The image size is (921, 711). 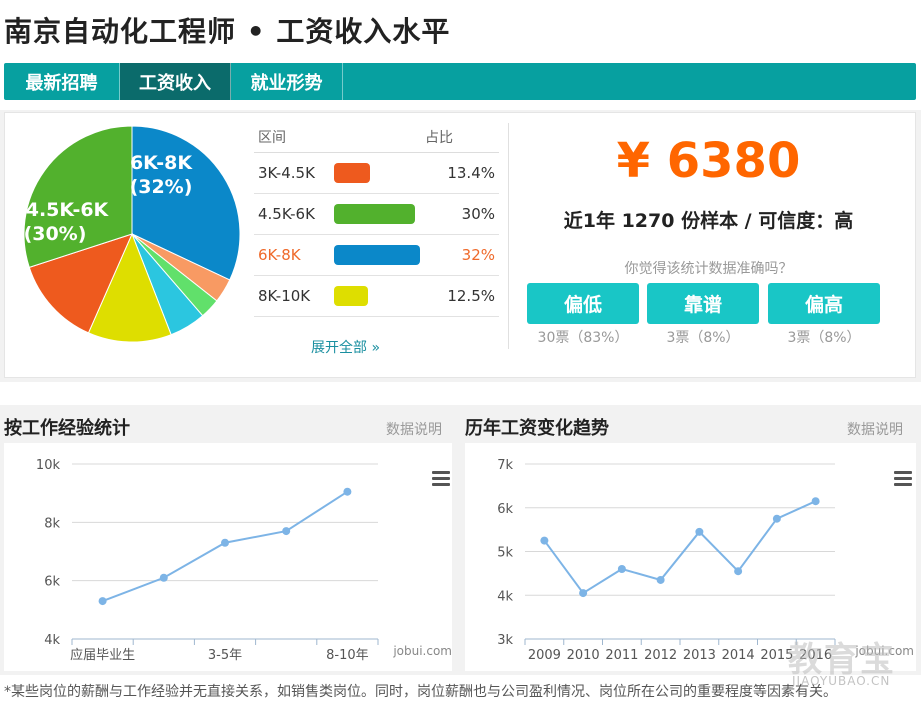 What do you see at coordinates (508, 236) in the screenshot?
I see `panel-divider` at bounding box center [508, 236].